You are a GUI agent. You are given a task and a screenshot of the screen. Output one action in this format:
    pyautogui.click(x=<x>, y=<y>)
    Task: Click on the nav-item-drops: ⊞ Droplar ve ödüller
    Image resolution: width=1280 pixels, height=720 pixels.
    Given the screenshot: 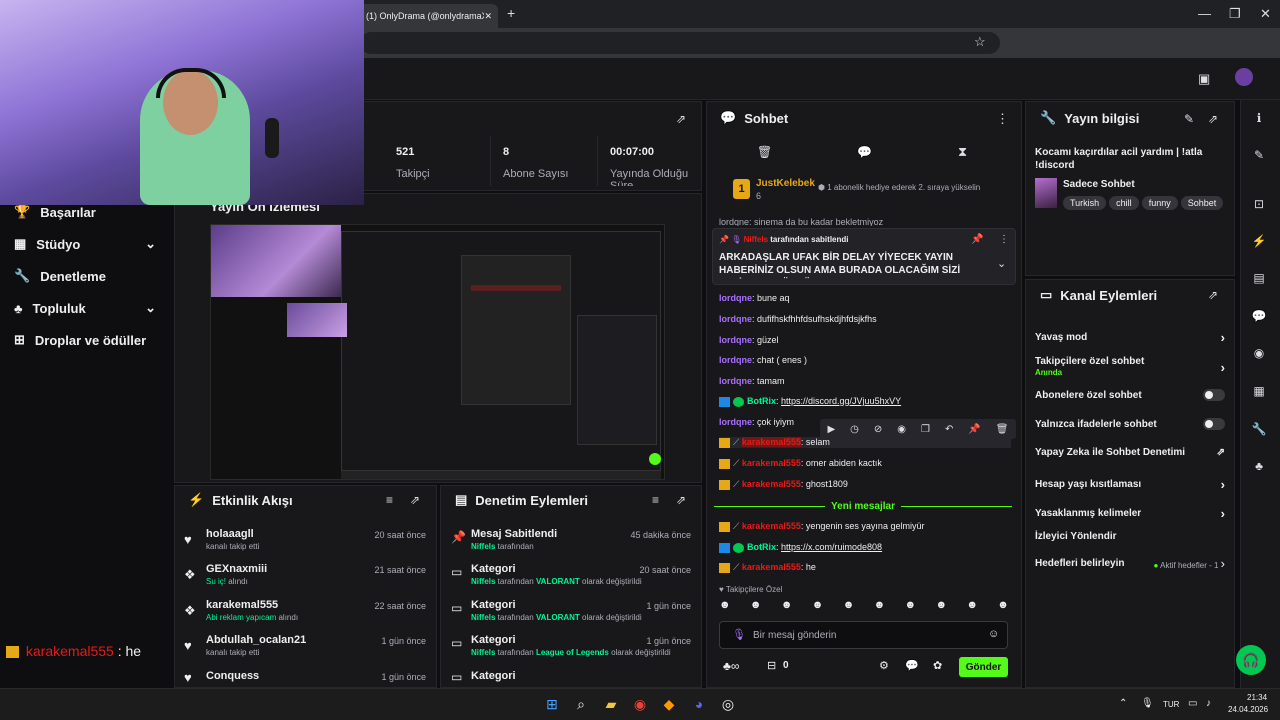 What is the action you would take?
    pyautogui.click(x=80, y=340)
    